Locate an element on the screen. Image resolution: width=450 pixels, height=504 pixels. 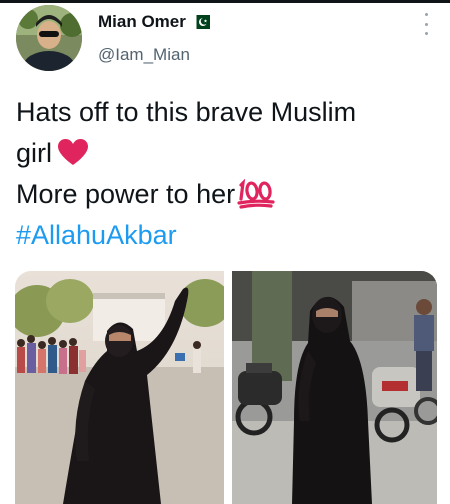
tweet-line-3: More power to her is located at coordinates (226, 194).